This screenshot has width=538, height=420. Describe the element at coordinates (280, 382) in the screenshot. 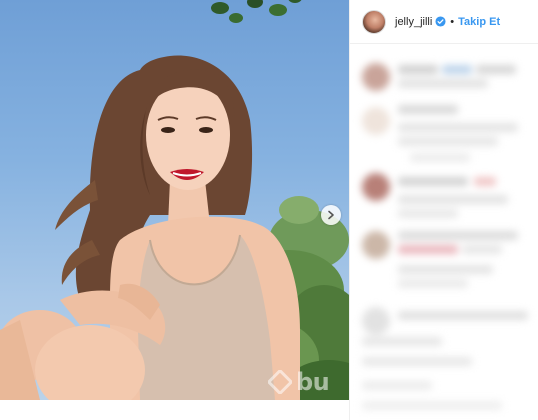

I see `watermark-logo-icon` at that location.